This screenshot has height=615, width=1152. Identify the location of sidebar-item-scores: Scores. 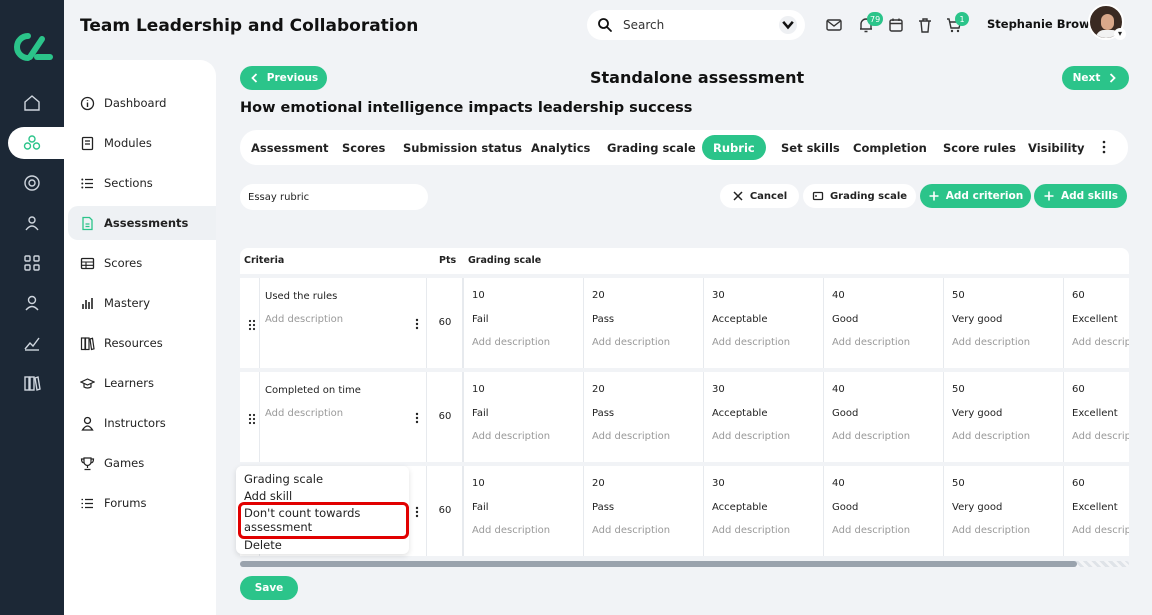
(142, 263).